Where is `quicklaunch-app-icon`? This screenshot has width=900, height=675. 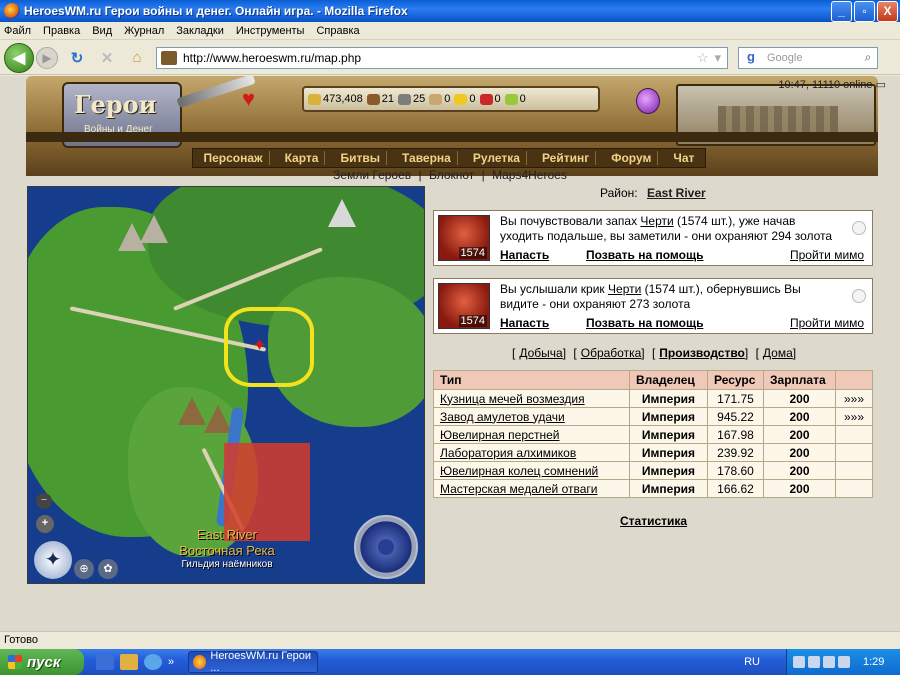 quicklaunch-app-icon is located at coordinates (129, 662).